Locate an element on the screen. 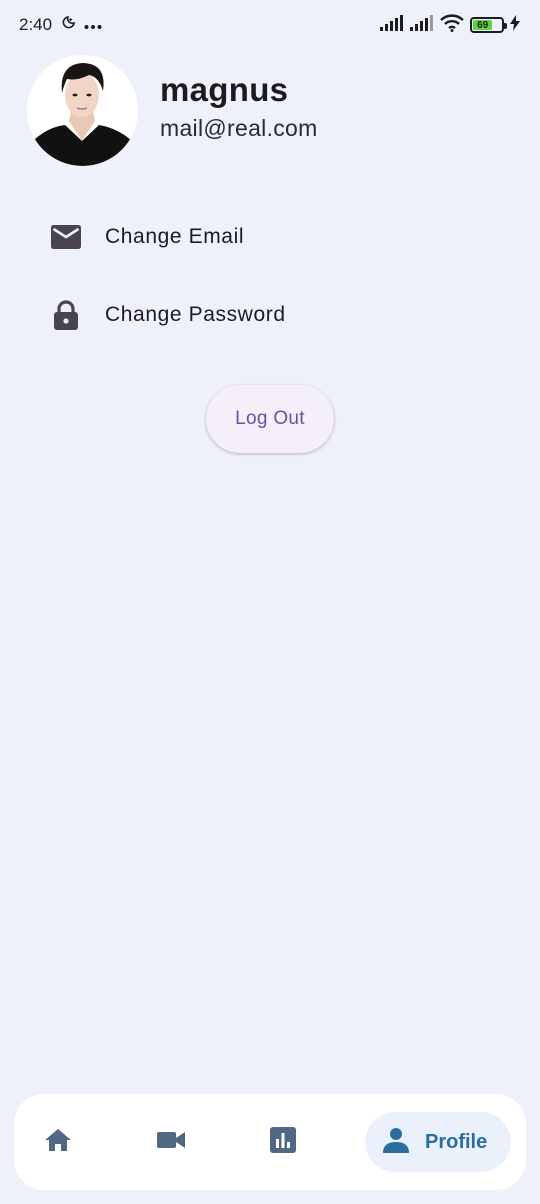 The width and height of the screenshot is (540, 1204). lock-icon is located at coordinates (66, 315).